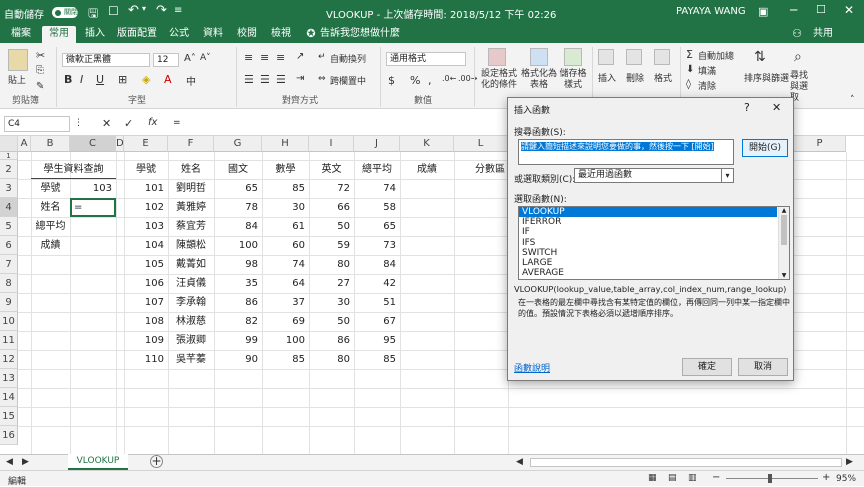 This screenshot has width=864, height=487. What do you see at coordinates (763, 11) in the screenshot?
I see `ribbon-display-icon: ▣` at bounding box center [763, 11].